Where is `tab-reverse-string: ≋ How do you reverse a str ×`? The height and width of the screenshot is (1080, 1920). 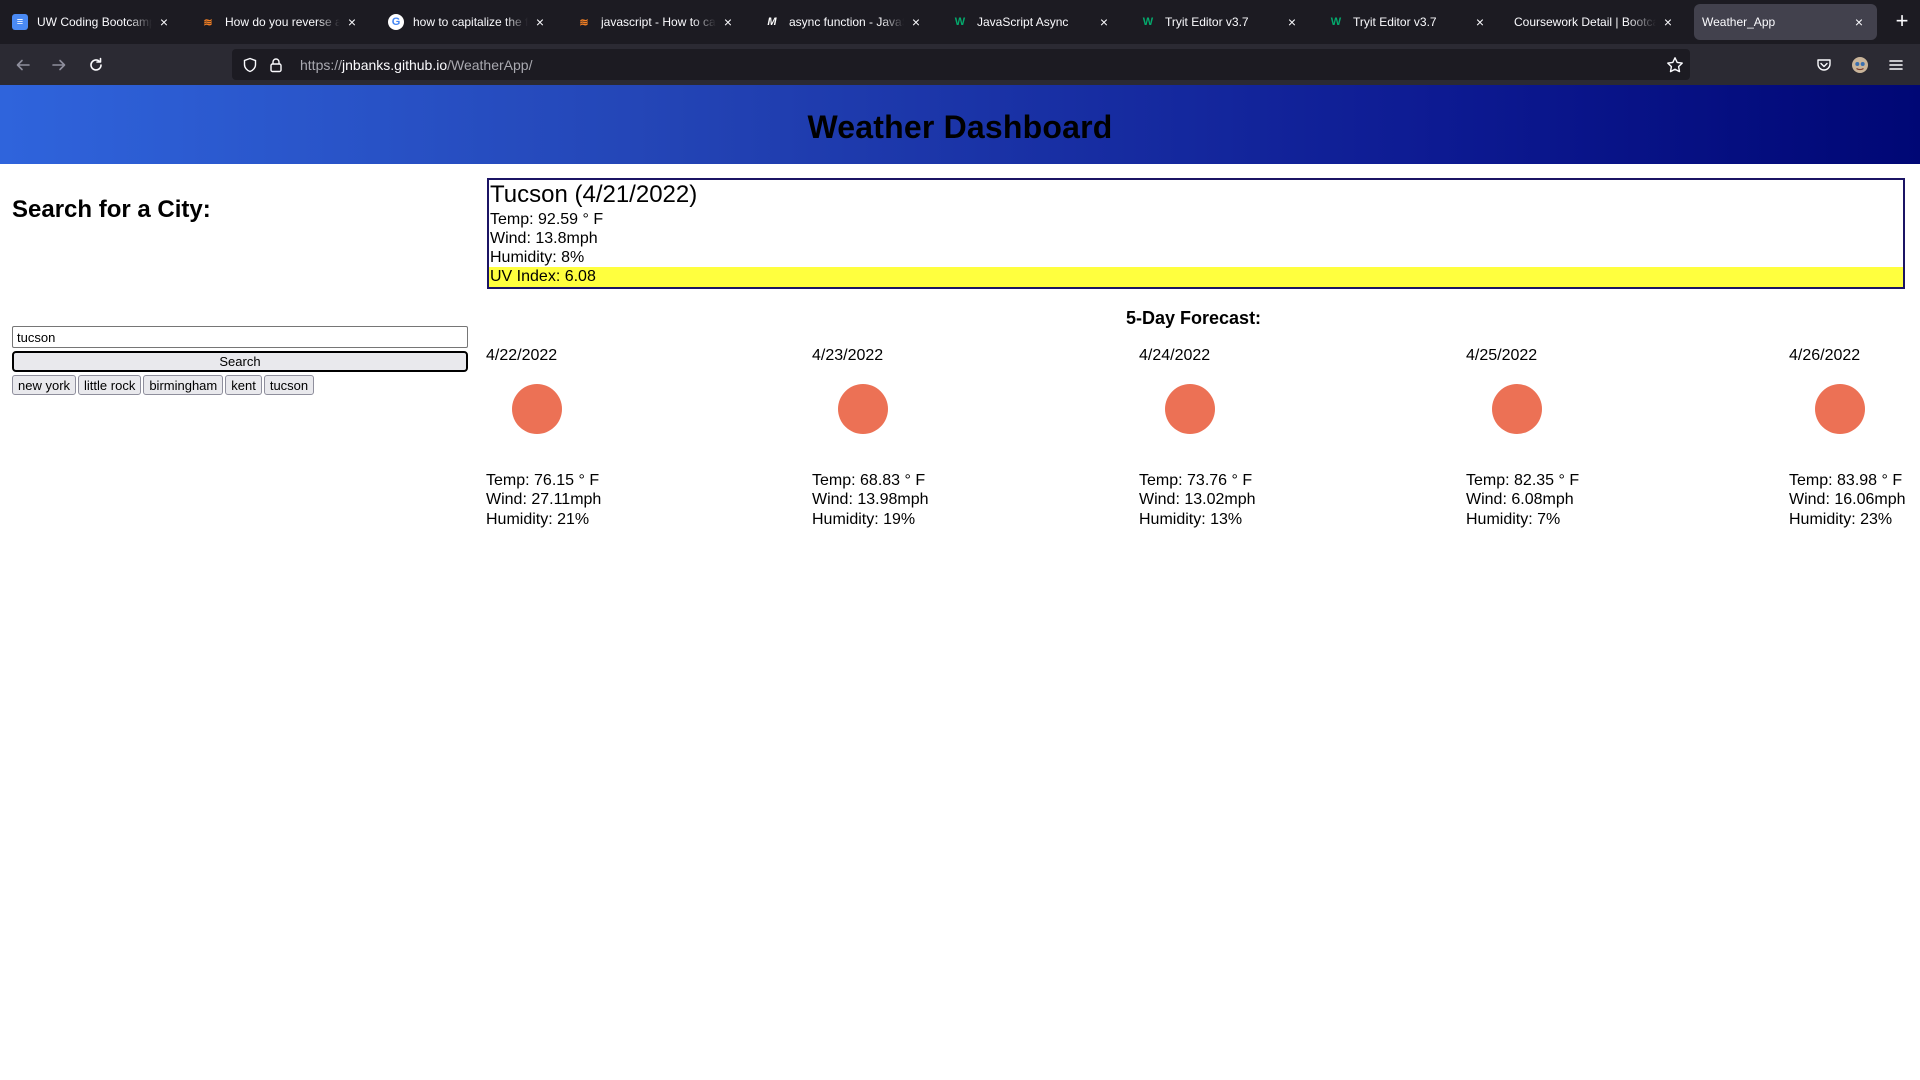
tab-reverse-string: ≋ How do you reverse a str × is located at coordinates (280, 22).